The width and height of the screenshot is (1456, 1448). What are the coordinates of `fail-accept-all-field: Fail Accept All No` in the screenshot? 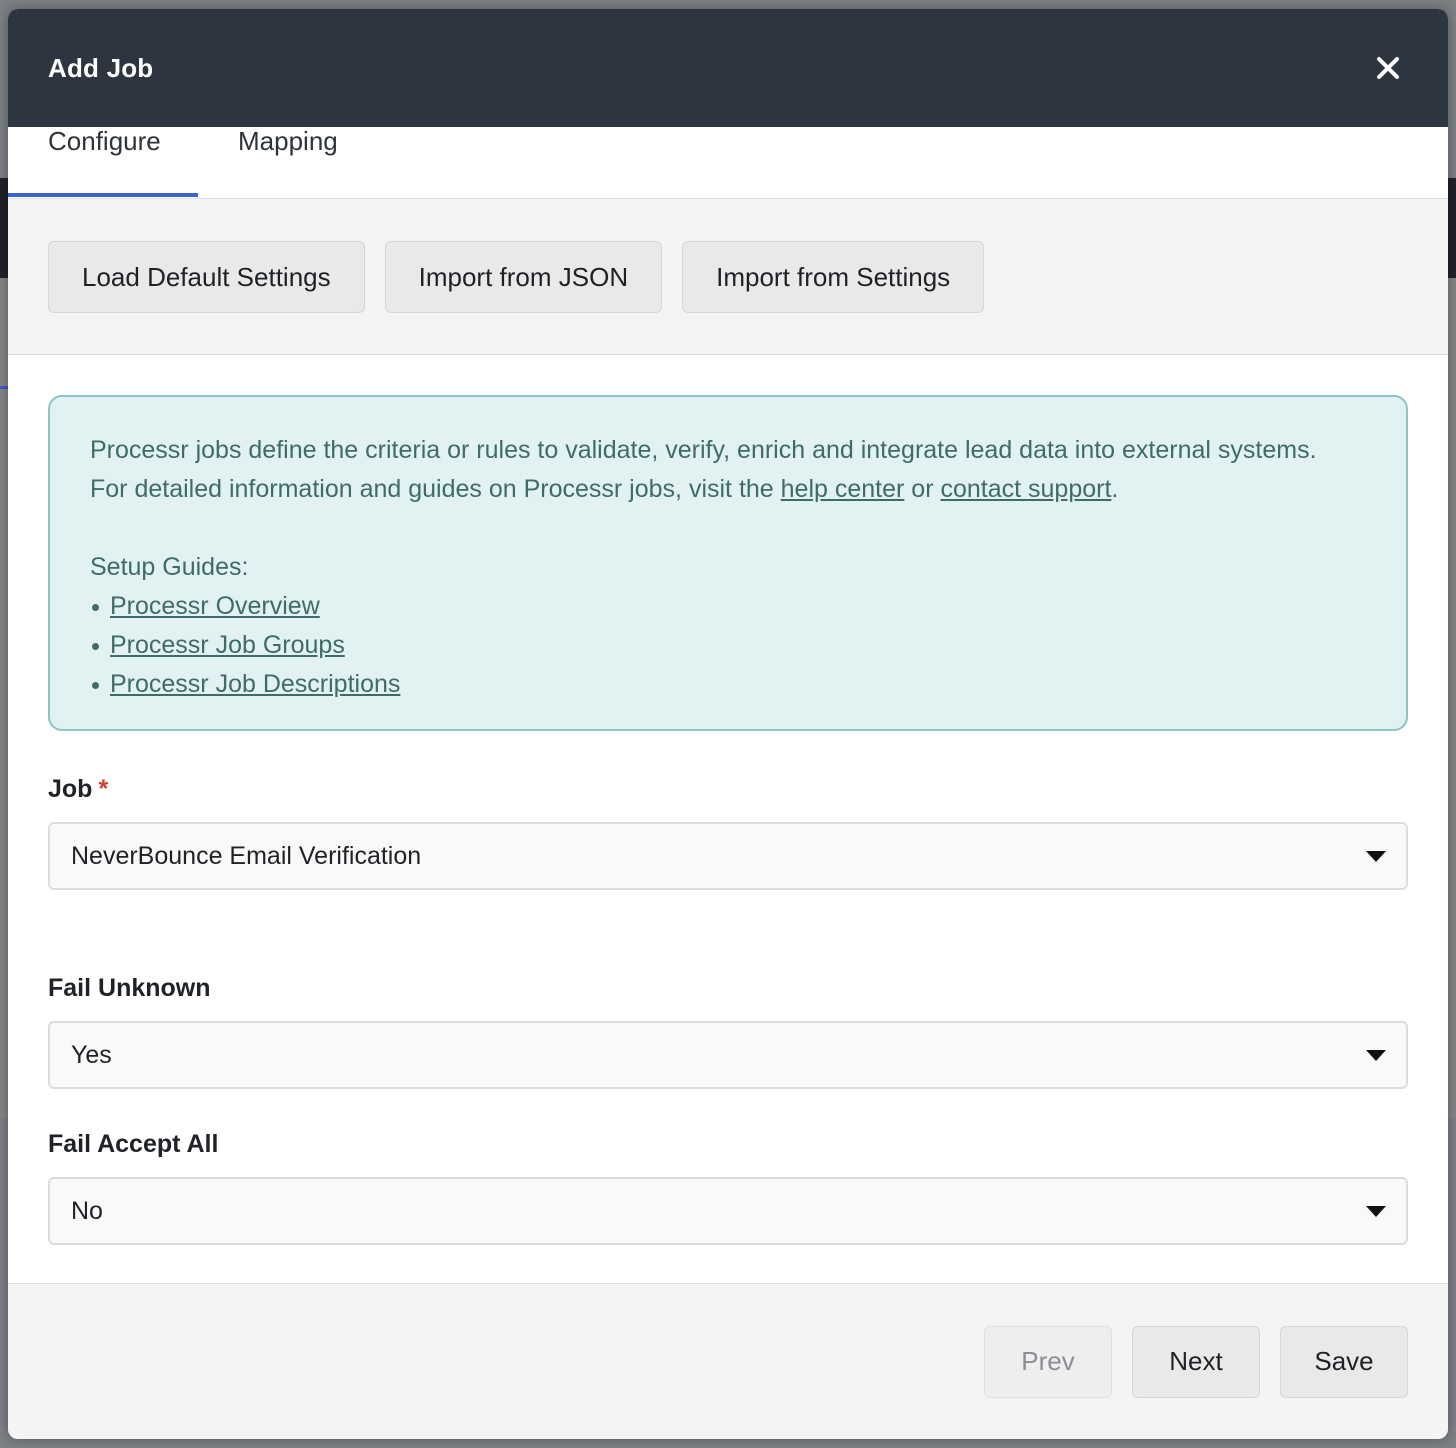 It's located at (728, 1187).